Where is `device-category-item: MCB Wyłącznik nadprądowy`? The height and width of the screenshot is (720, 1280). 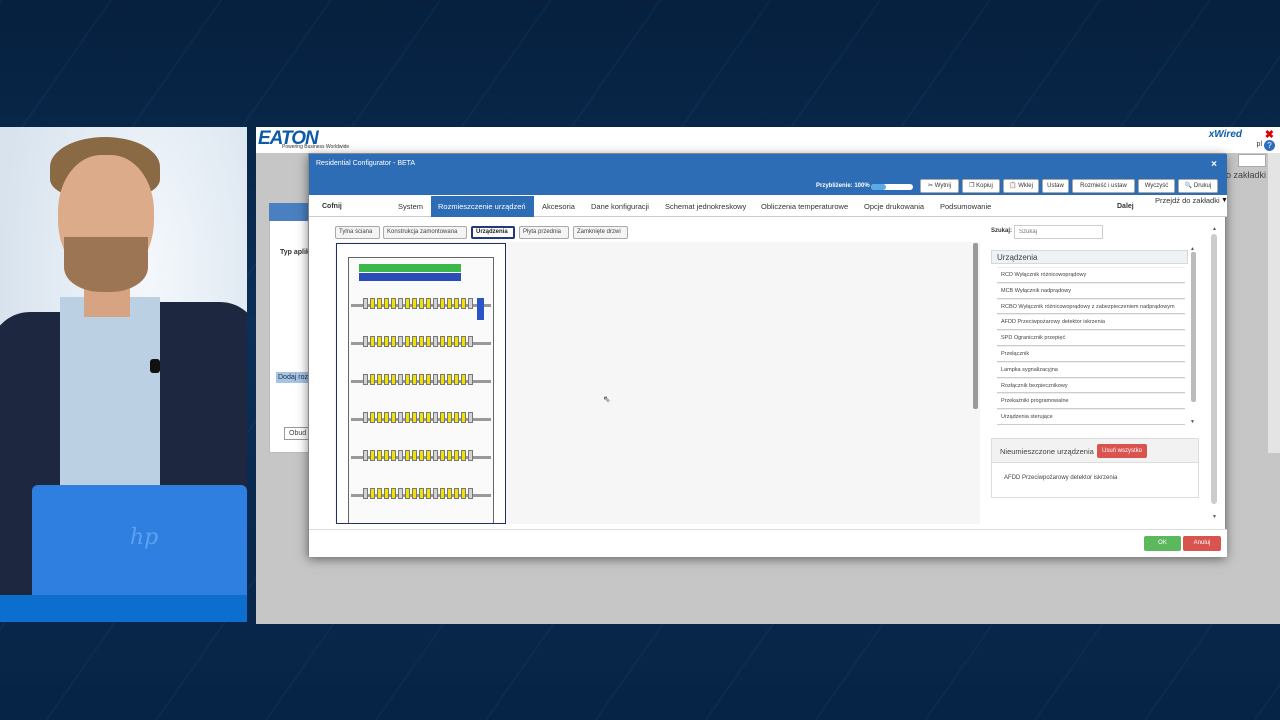
device-category-item: MCB Wyłącznik nadprądowy is located at coordinates (1091, 290).